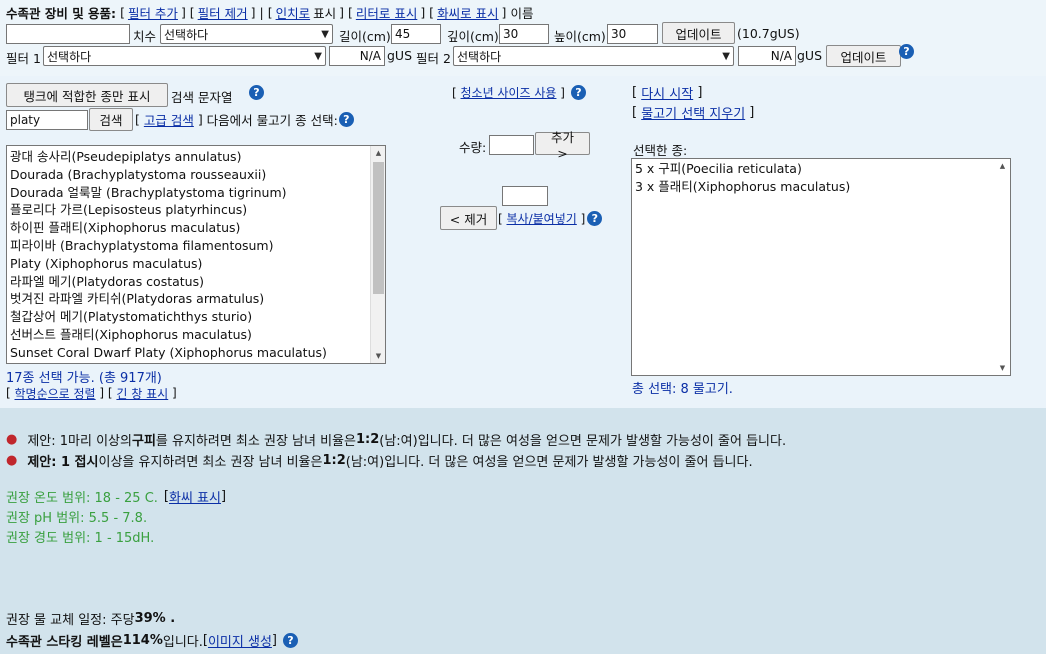 The width and height of the screenshot is (1046, 654). Describe the element at coordinates (196, 193) in the screenshot. I see `list-item: Dourada 얼룩말 (Brachyplatystoma tigrinum)` at that location.